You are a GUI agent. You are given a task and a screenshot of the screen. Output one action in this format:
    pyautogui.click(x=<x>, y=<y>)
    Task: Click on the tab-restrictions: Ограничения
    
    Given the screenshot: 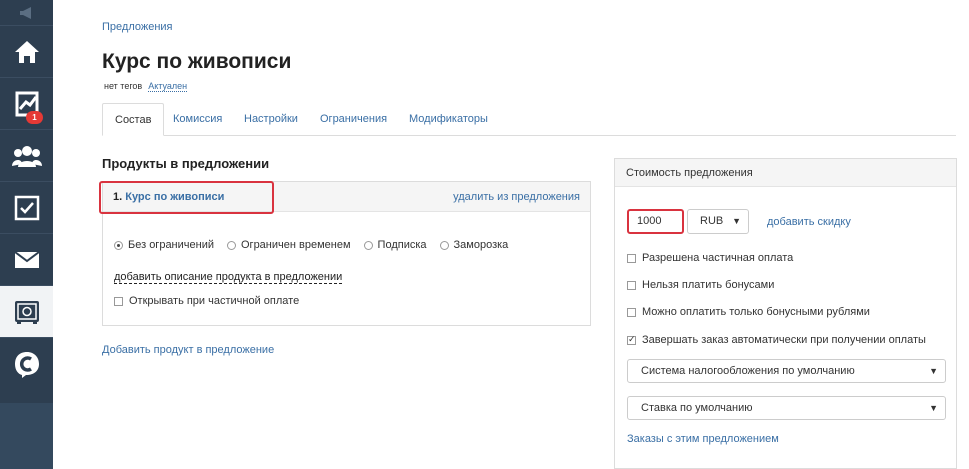 What is the action you would take?
    pyautogui.click(x=353, y=119)
    